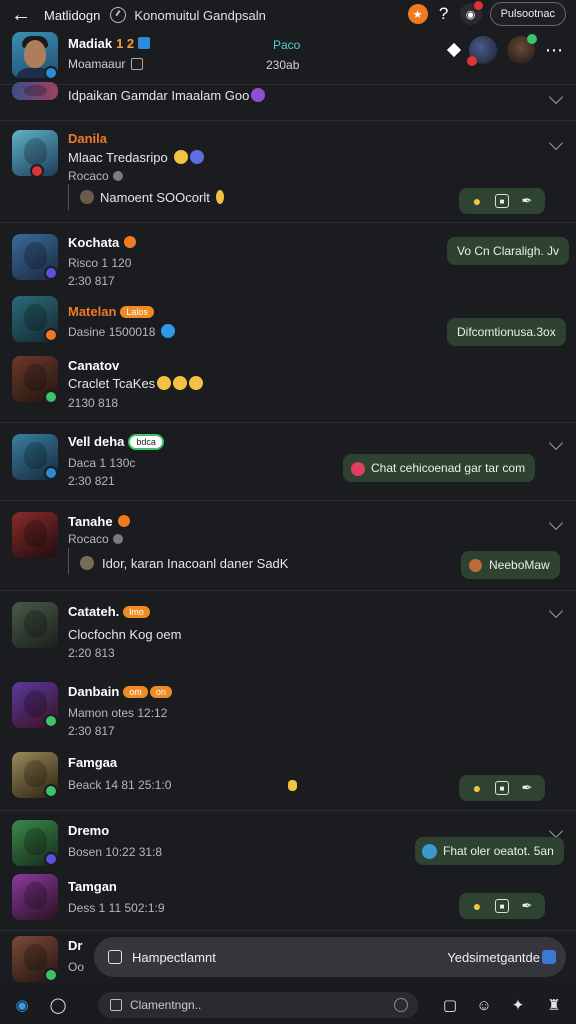 The width and height of the screenshot is (576, 1024). What do you see at coordinates (72, 15) in the screenshot?
I see `app-title: Matlidogn` at bounding box center [72, 15].